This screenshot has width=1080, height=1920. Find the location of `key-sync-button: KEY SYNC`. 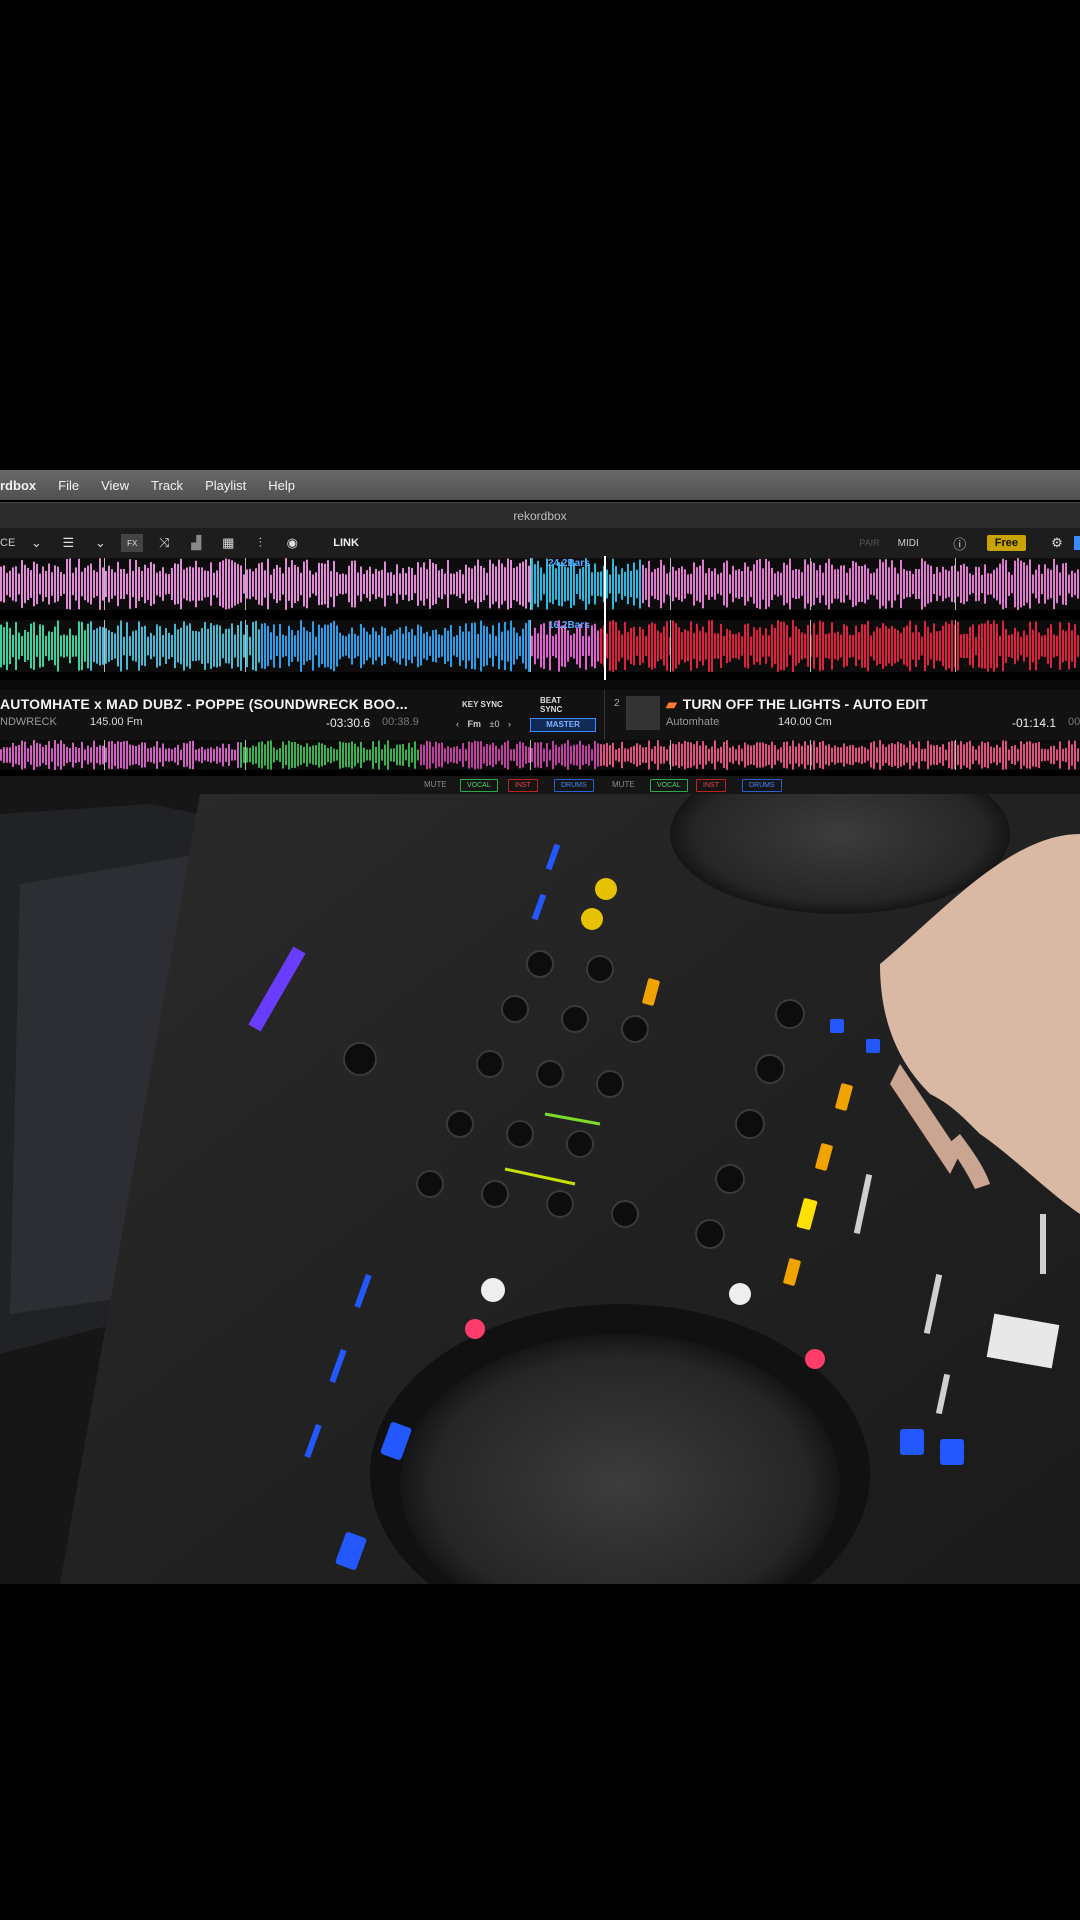

key-sync-button: KEY SYNC is located at coordinates (482, 704).